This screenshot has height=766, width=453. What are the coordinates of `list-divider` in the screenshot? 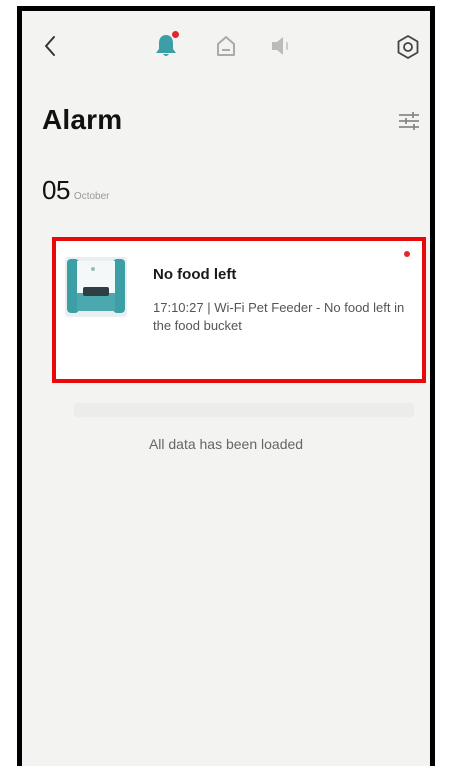 It's located at (244, 410).